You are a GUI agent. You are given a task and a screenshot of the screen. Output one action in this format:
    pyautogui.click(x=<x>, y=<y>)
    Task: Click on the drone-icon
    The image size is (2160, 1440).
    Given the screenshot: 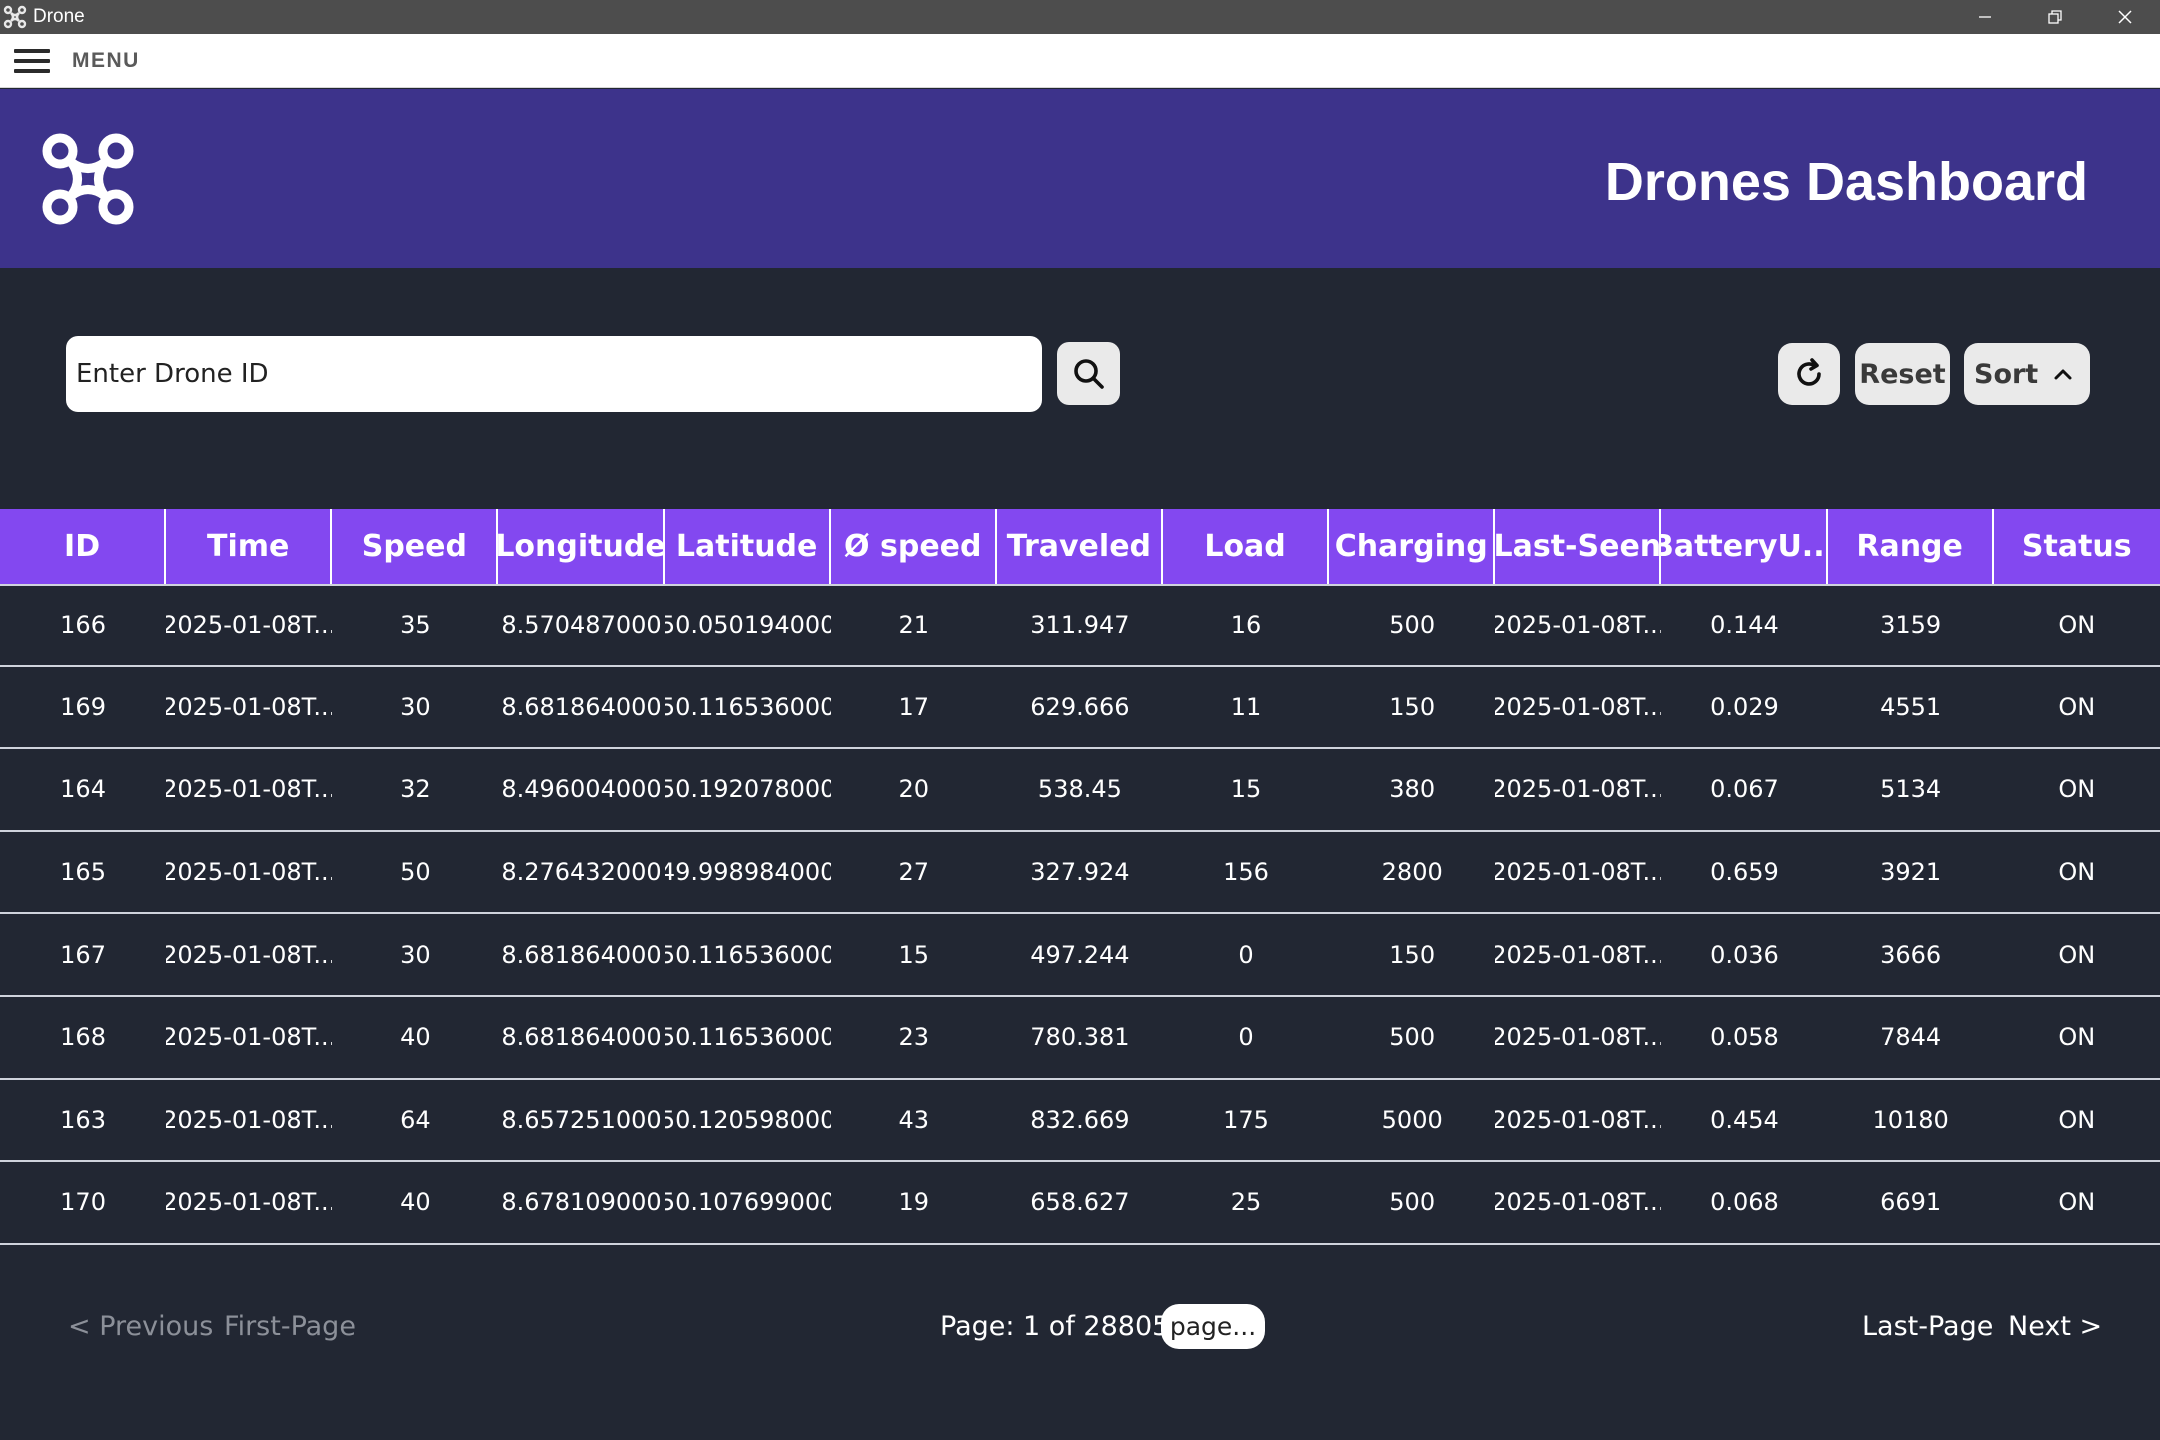 What is the action you would take?
    pyautogui.click(x=15, y=17)
    